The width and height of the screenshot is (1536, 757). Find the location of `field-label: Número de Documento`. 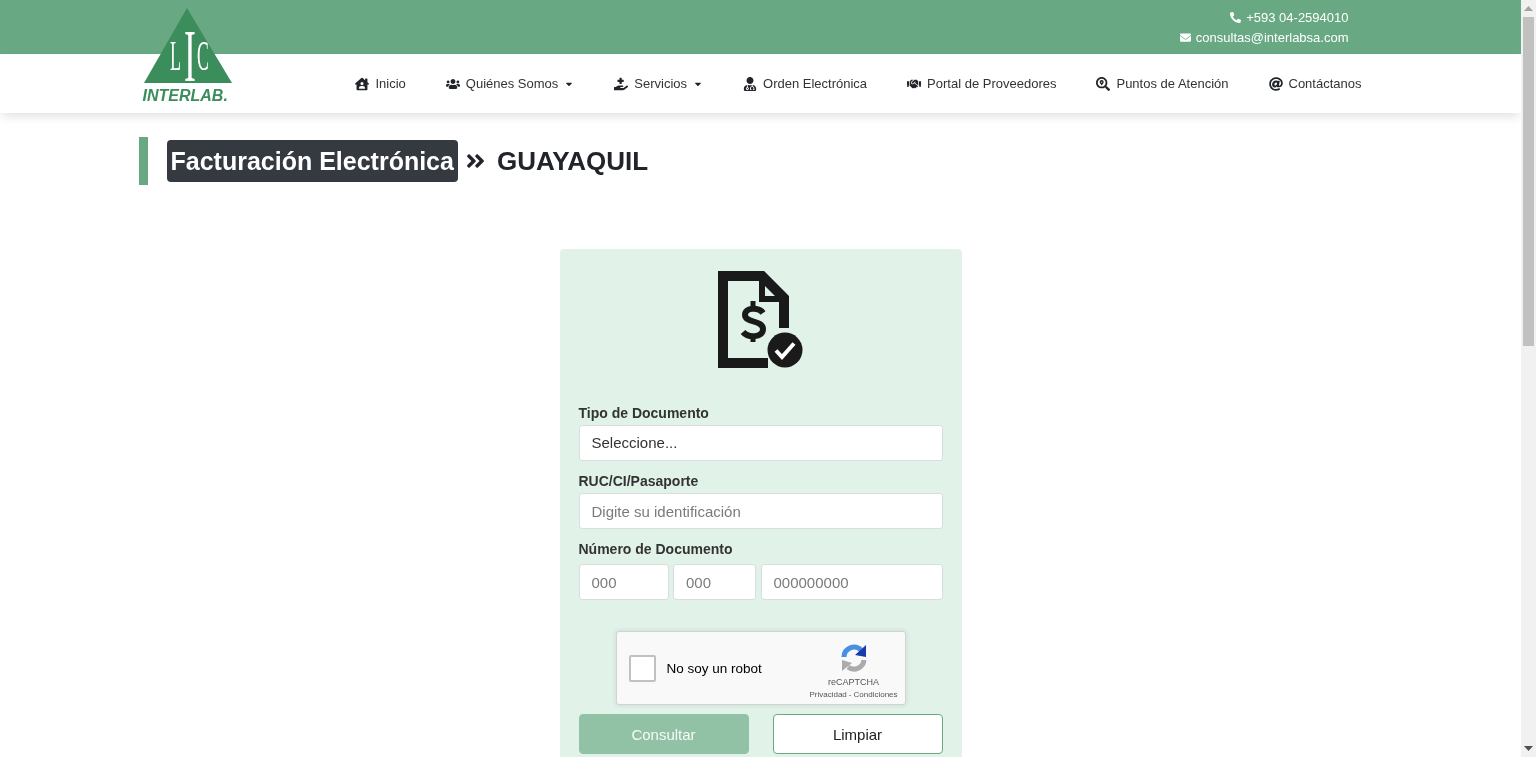

field-label: Número de Documento is located at coordinates (656, 549).